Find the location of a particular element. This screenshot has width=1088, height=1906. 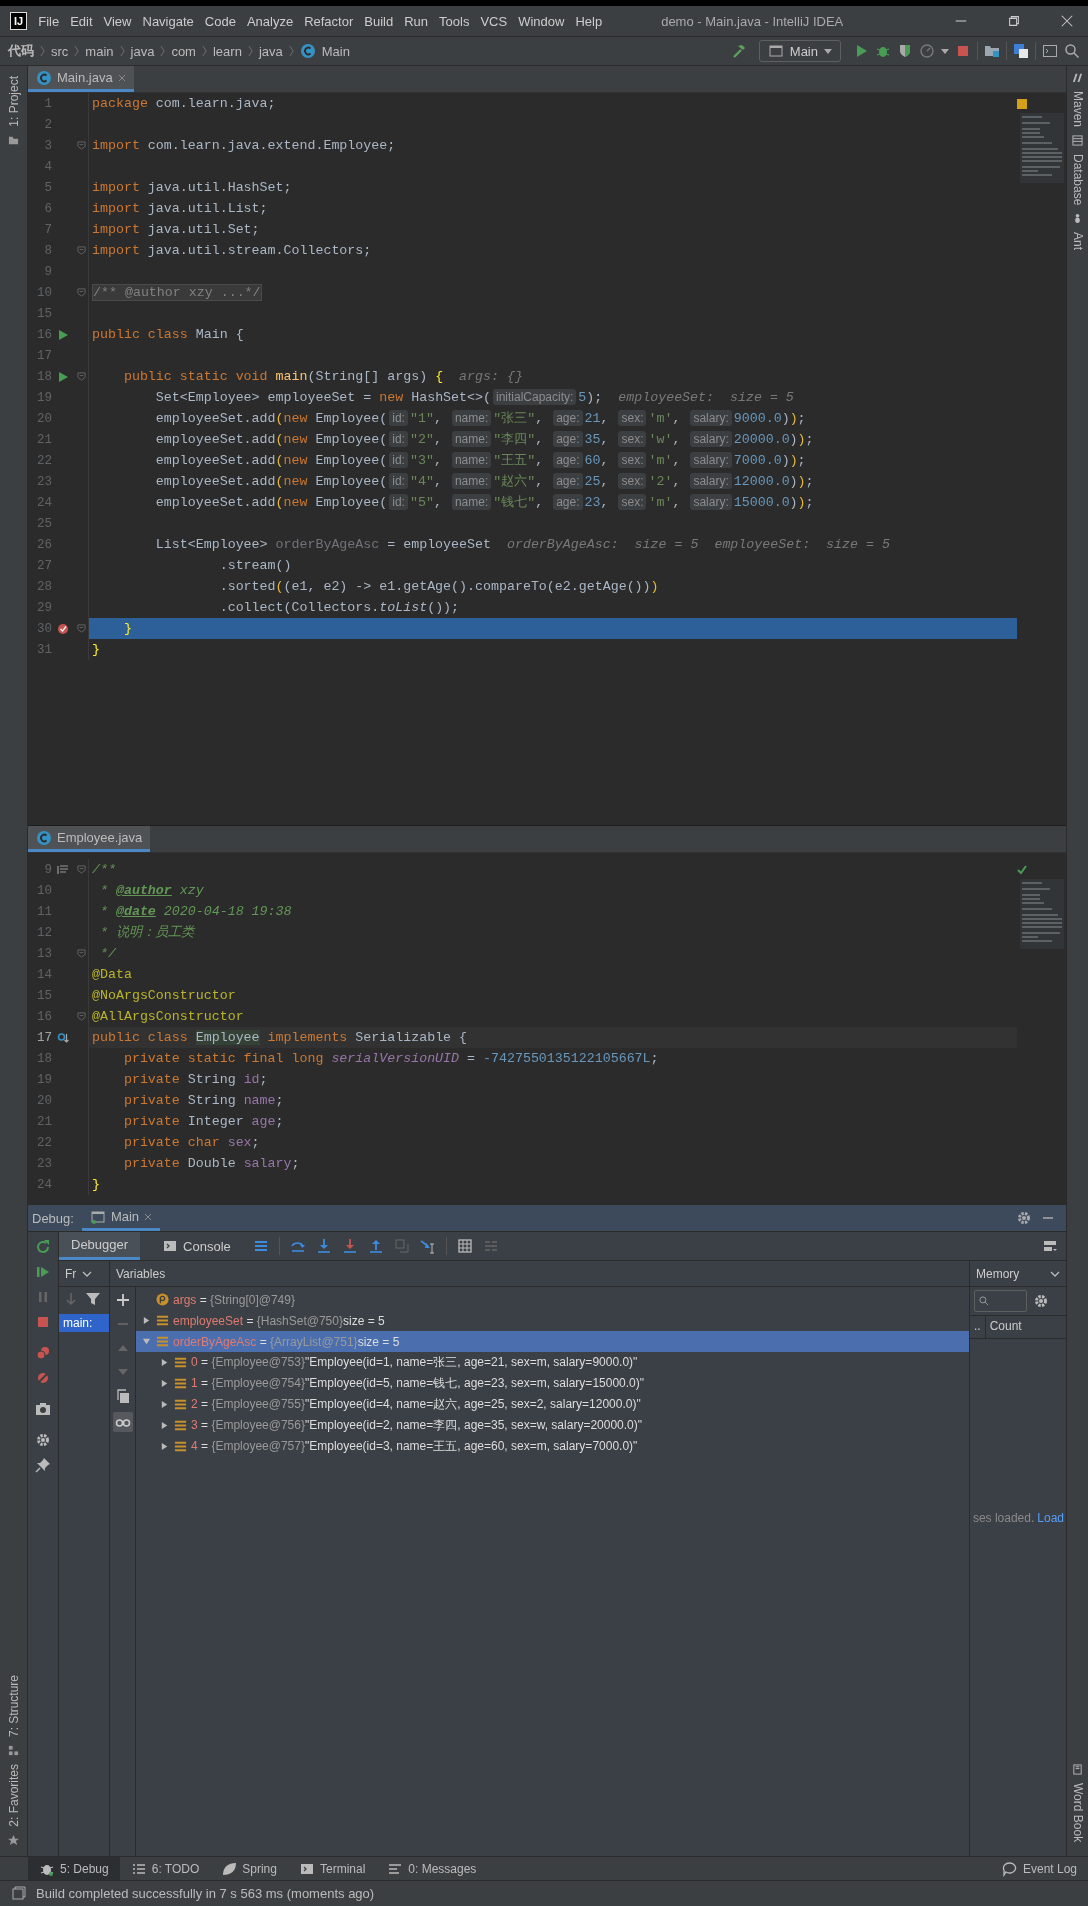

menu-item: Navigate is located at coordinates (168, 21).